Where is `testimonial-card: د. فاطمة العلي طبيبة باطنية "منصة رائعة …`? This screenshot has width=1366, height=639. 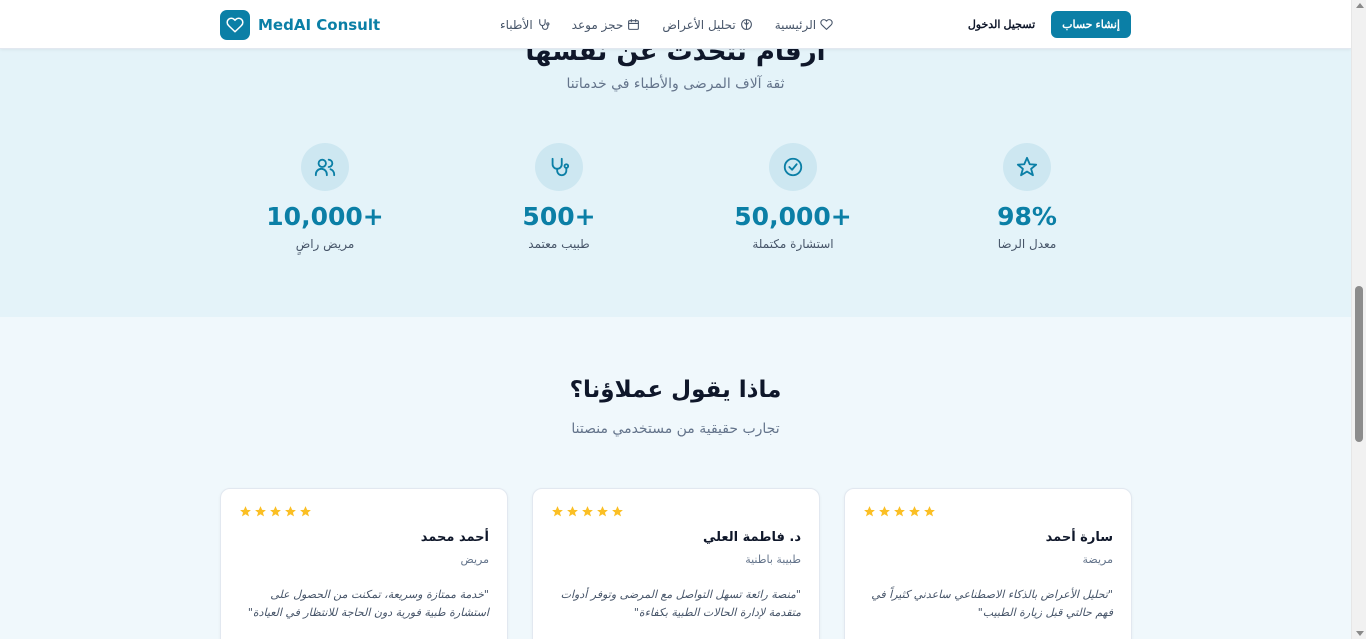
testimonial-card: د. فاطمة العلي طبيبة باطنية "منصة رائعة … is located at coordinates (676, 563).